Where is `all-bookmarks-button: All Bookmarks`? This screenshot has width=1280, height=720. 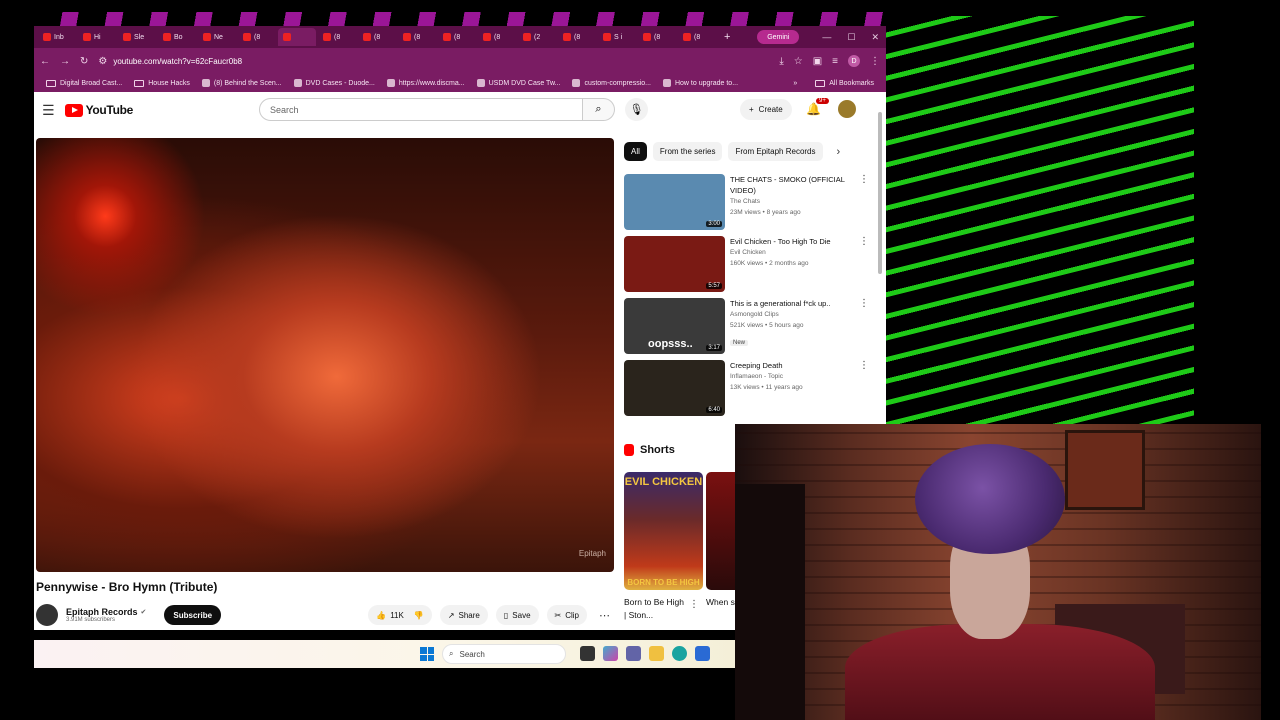 all-bookmarks-button: All Bookmarks is located at coordinates (844, 83).